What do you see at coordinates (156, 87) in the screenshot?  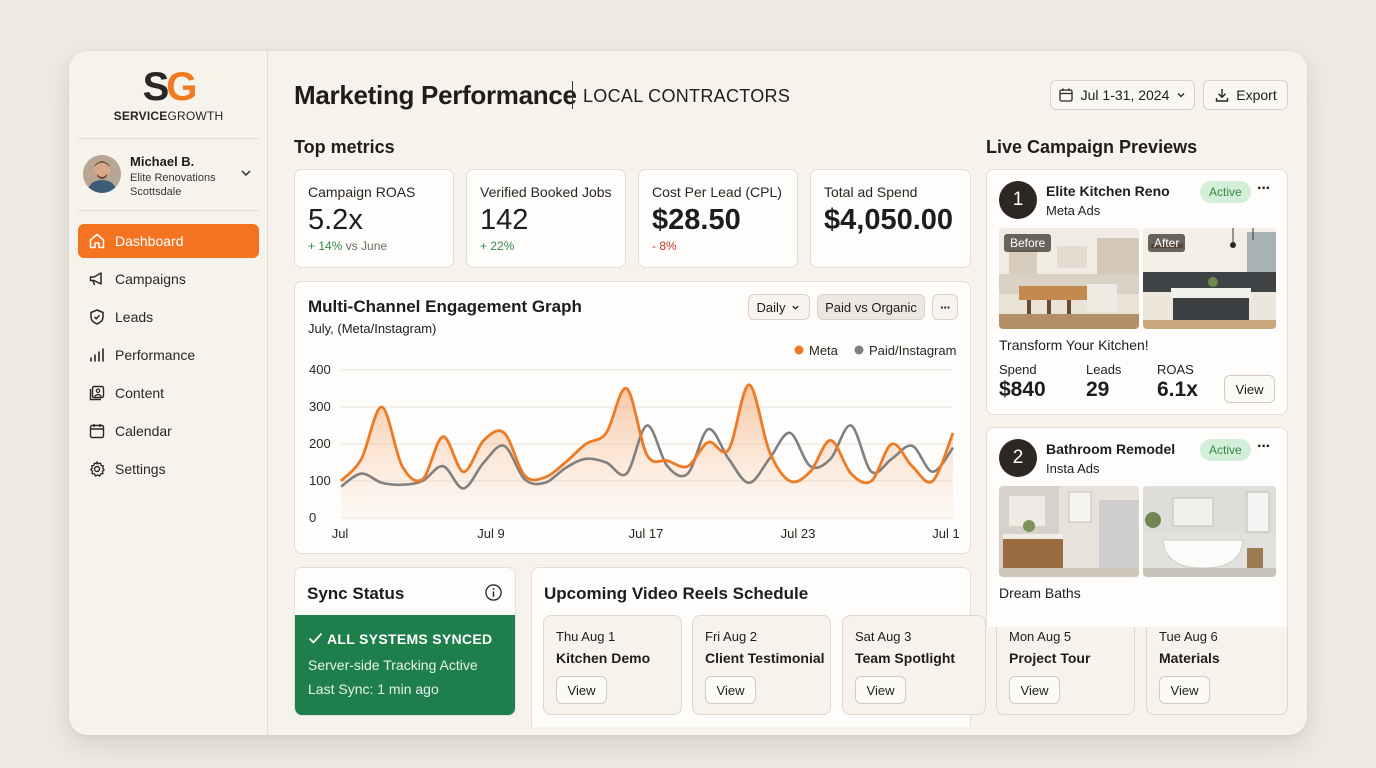 I see `logo-mark-s: S` at bounding box center [156, 87].